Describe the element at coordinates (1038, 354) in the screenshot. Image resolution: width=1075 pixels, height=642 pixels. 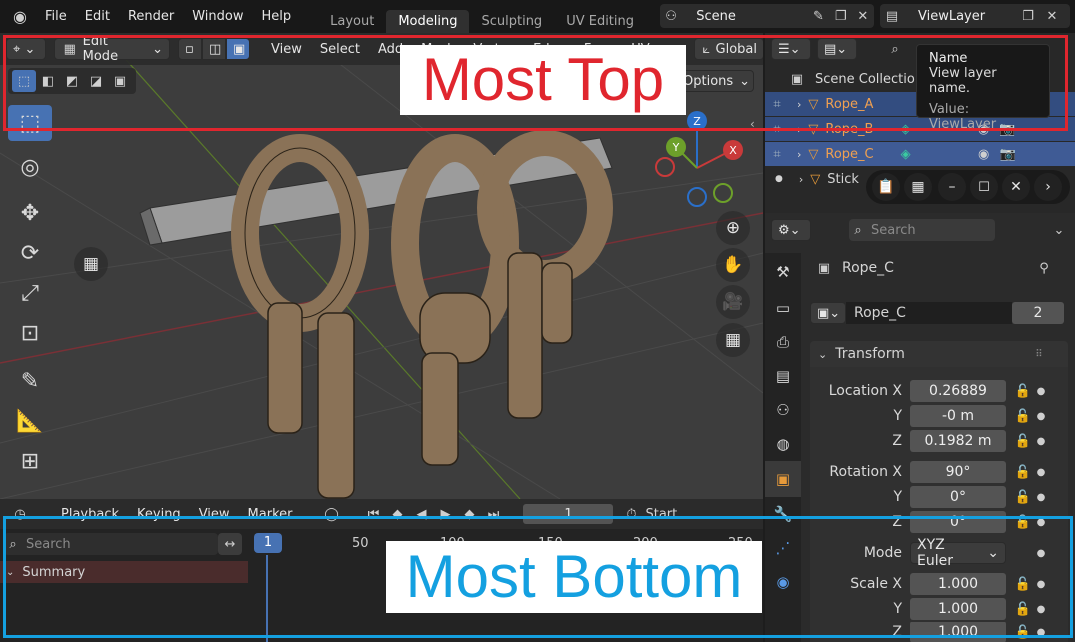
I see `drag-handle-icon: ⠿` at that location.